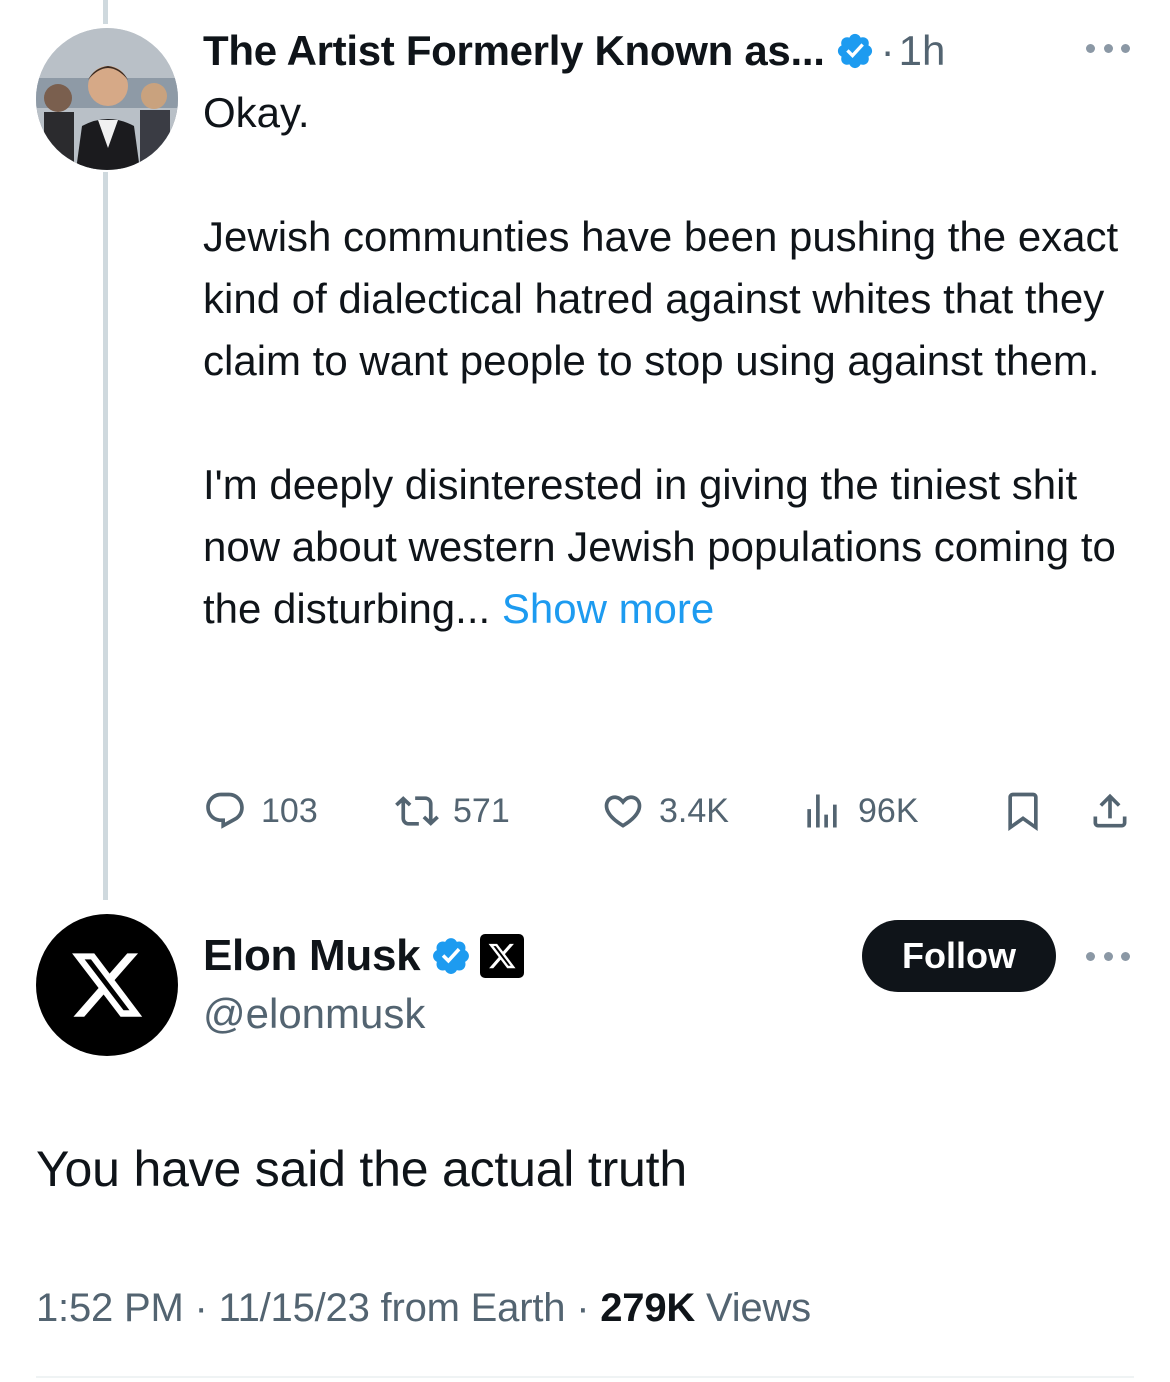 The width and height of the screenshot is (1170, 1382). I want to click on thread-line-top, so click(105, 12).